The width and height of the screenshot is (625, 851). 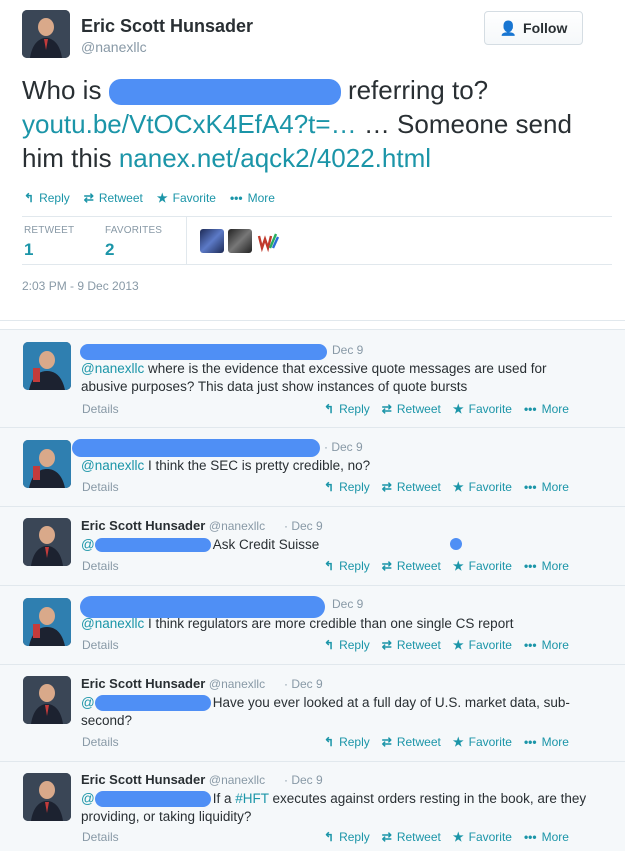 What do you see at coordinates (143, 779) in the screenshot?
I see `reply-author-name: Eric Scott Hunsader` at bounding box center [143, 779].